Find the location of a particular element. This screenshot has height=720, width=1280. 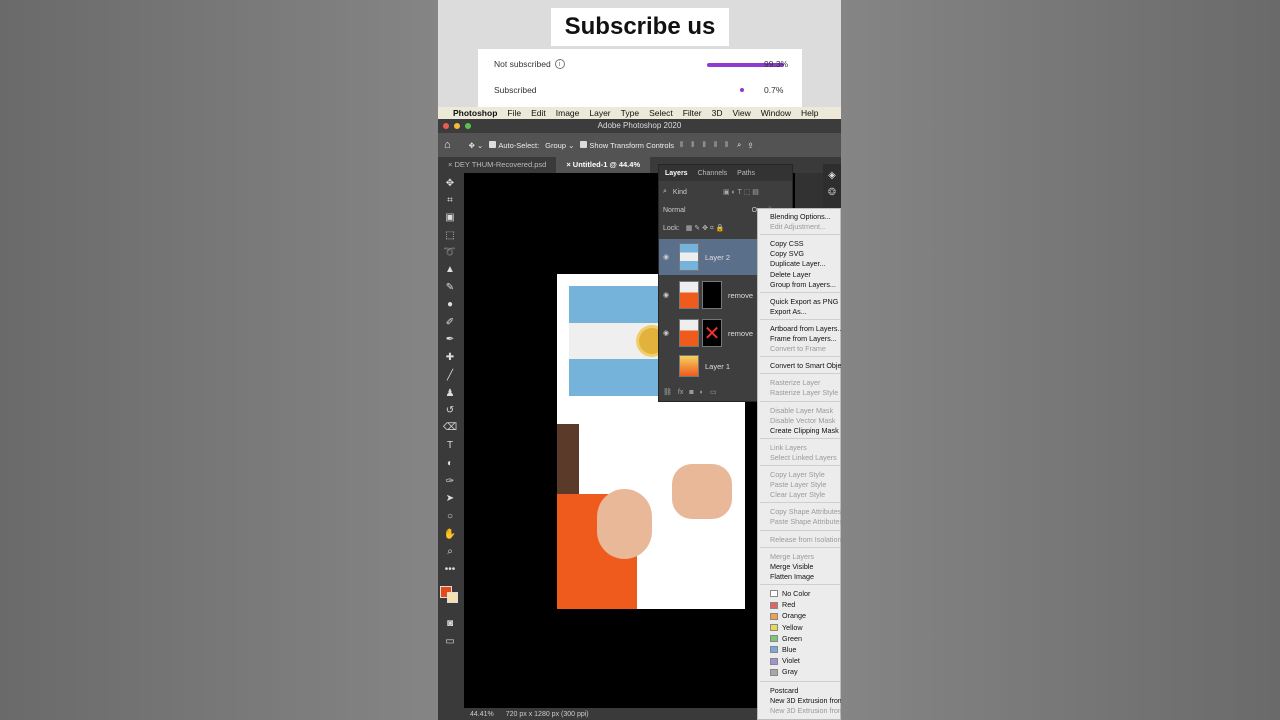

move-tool-icon: ✥ ⌄ is located at coordinates (476, 145).